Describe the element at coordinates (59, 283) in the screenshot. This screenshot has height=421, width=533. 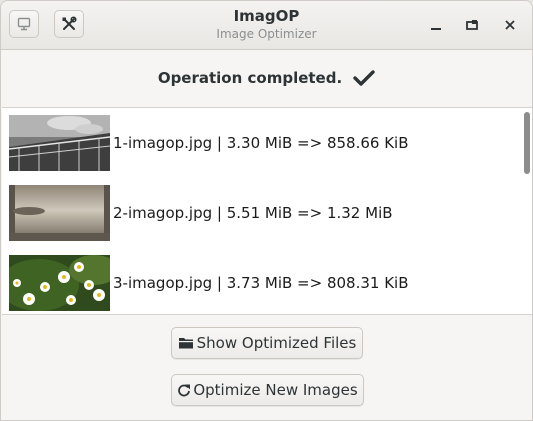
I see `daisy-flowers-thumbnail` at that location.